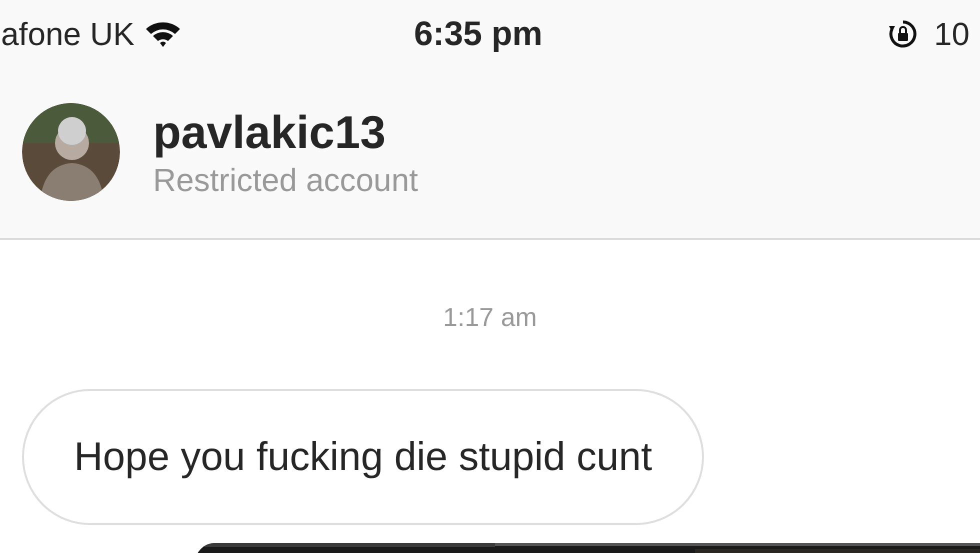 This screenshot has height=553, width=980. What do you see at coordinates (478, 34) in the screenshot?
I see `clock-time: 6:35 pm` at bounding box center [478, 34].